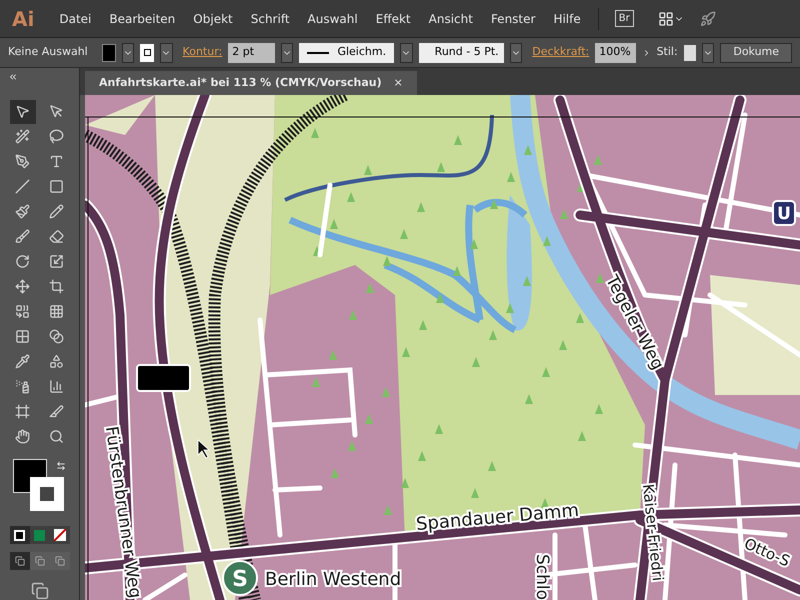 Image resolution: width=800 pixels, height=600 pixels. Describe the element at coordinates (22, 412) in the screenshot. I see `frame-icon` at that location.